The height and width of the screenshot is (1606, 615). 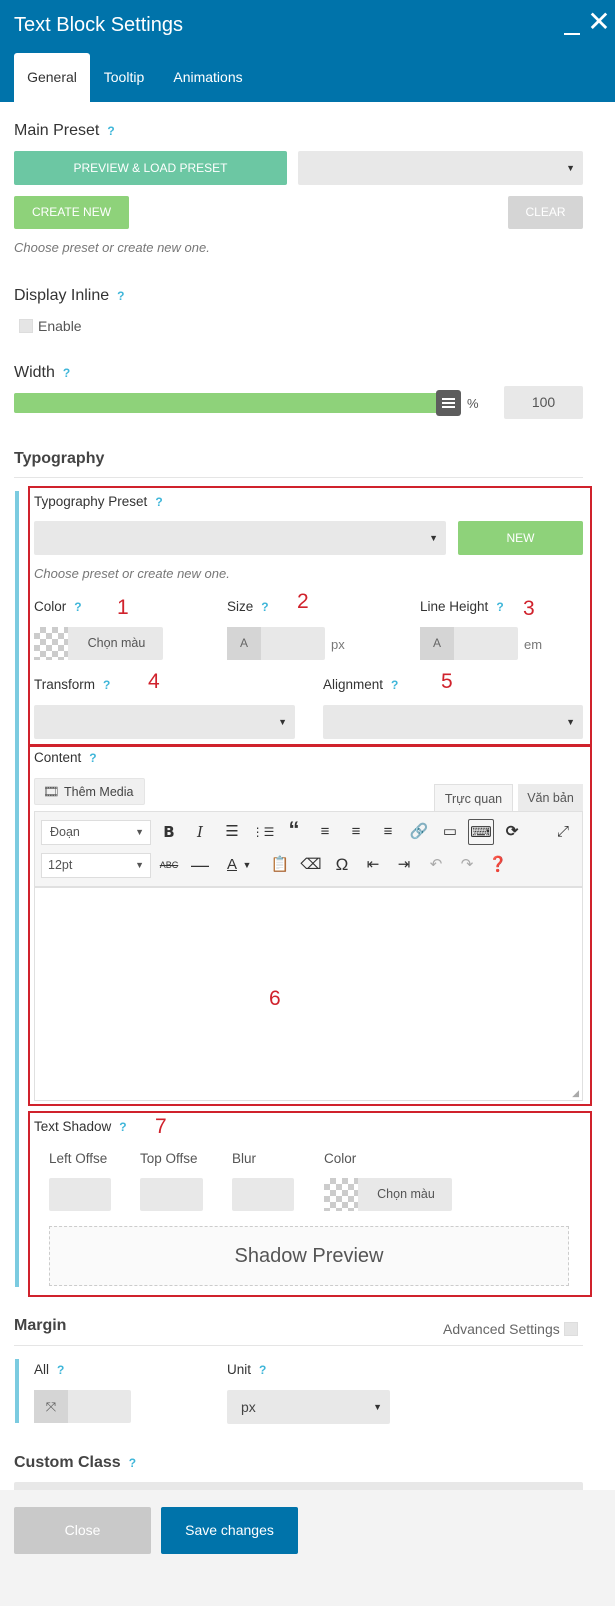 What do you see at coordinates (404, 865) in the screenshot?
I see `indent-icon: ⇥` at bounding box center [404, 865].